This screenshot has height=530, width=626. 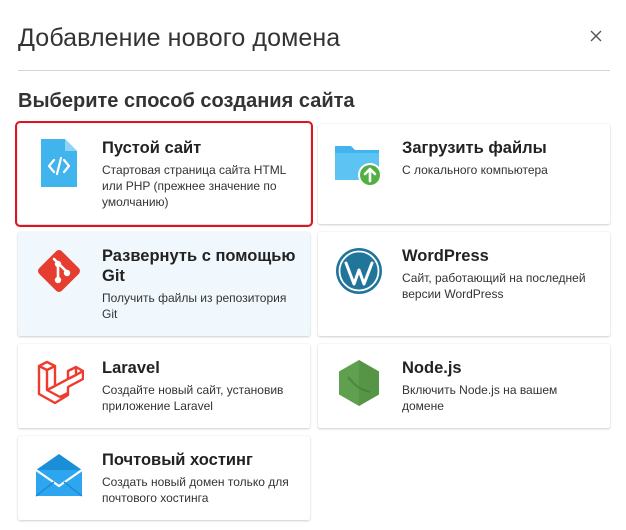 I want to click on option-nodejs: Node.js Включить Node.js на вашем домене, so click(x=464, y=386).